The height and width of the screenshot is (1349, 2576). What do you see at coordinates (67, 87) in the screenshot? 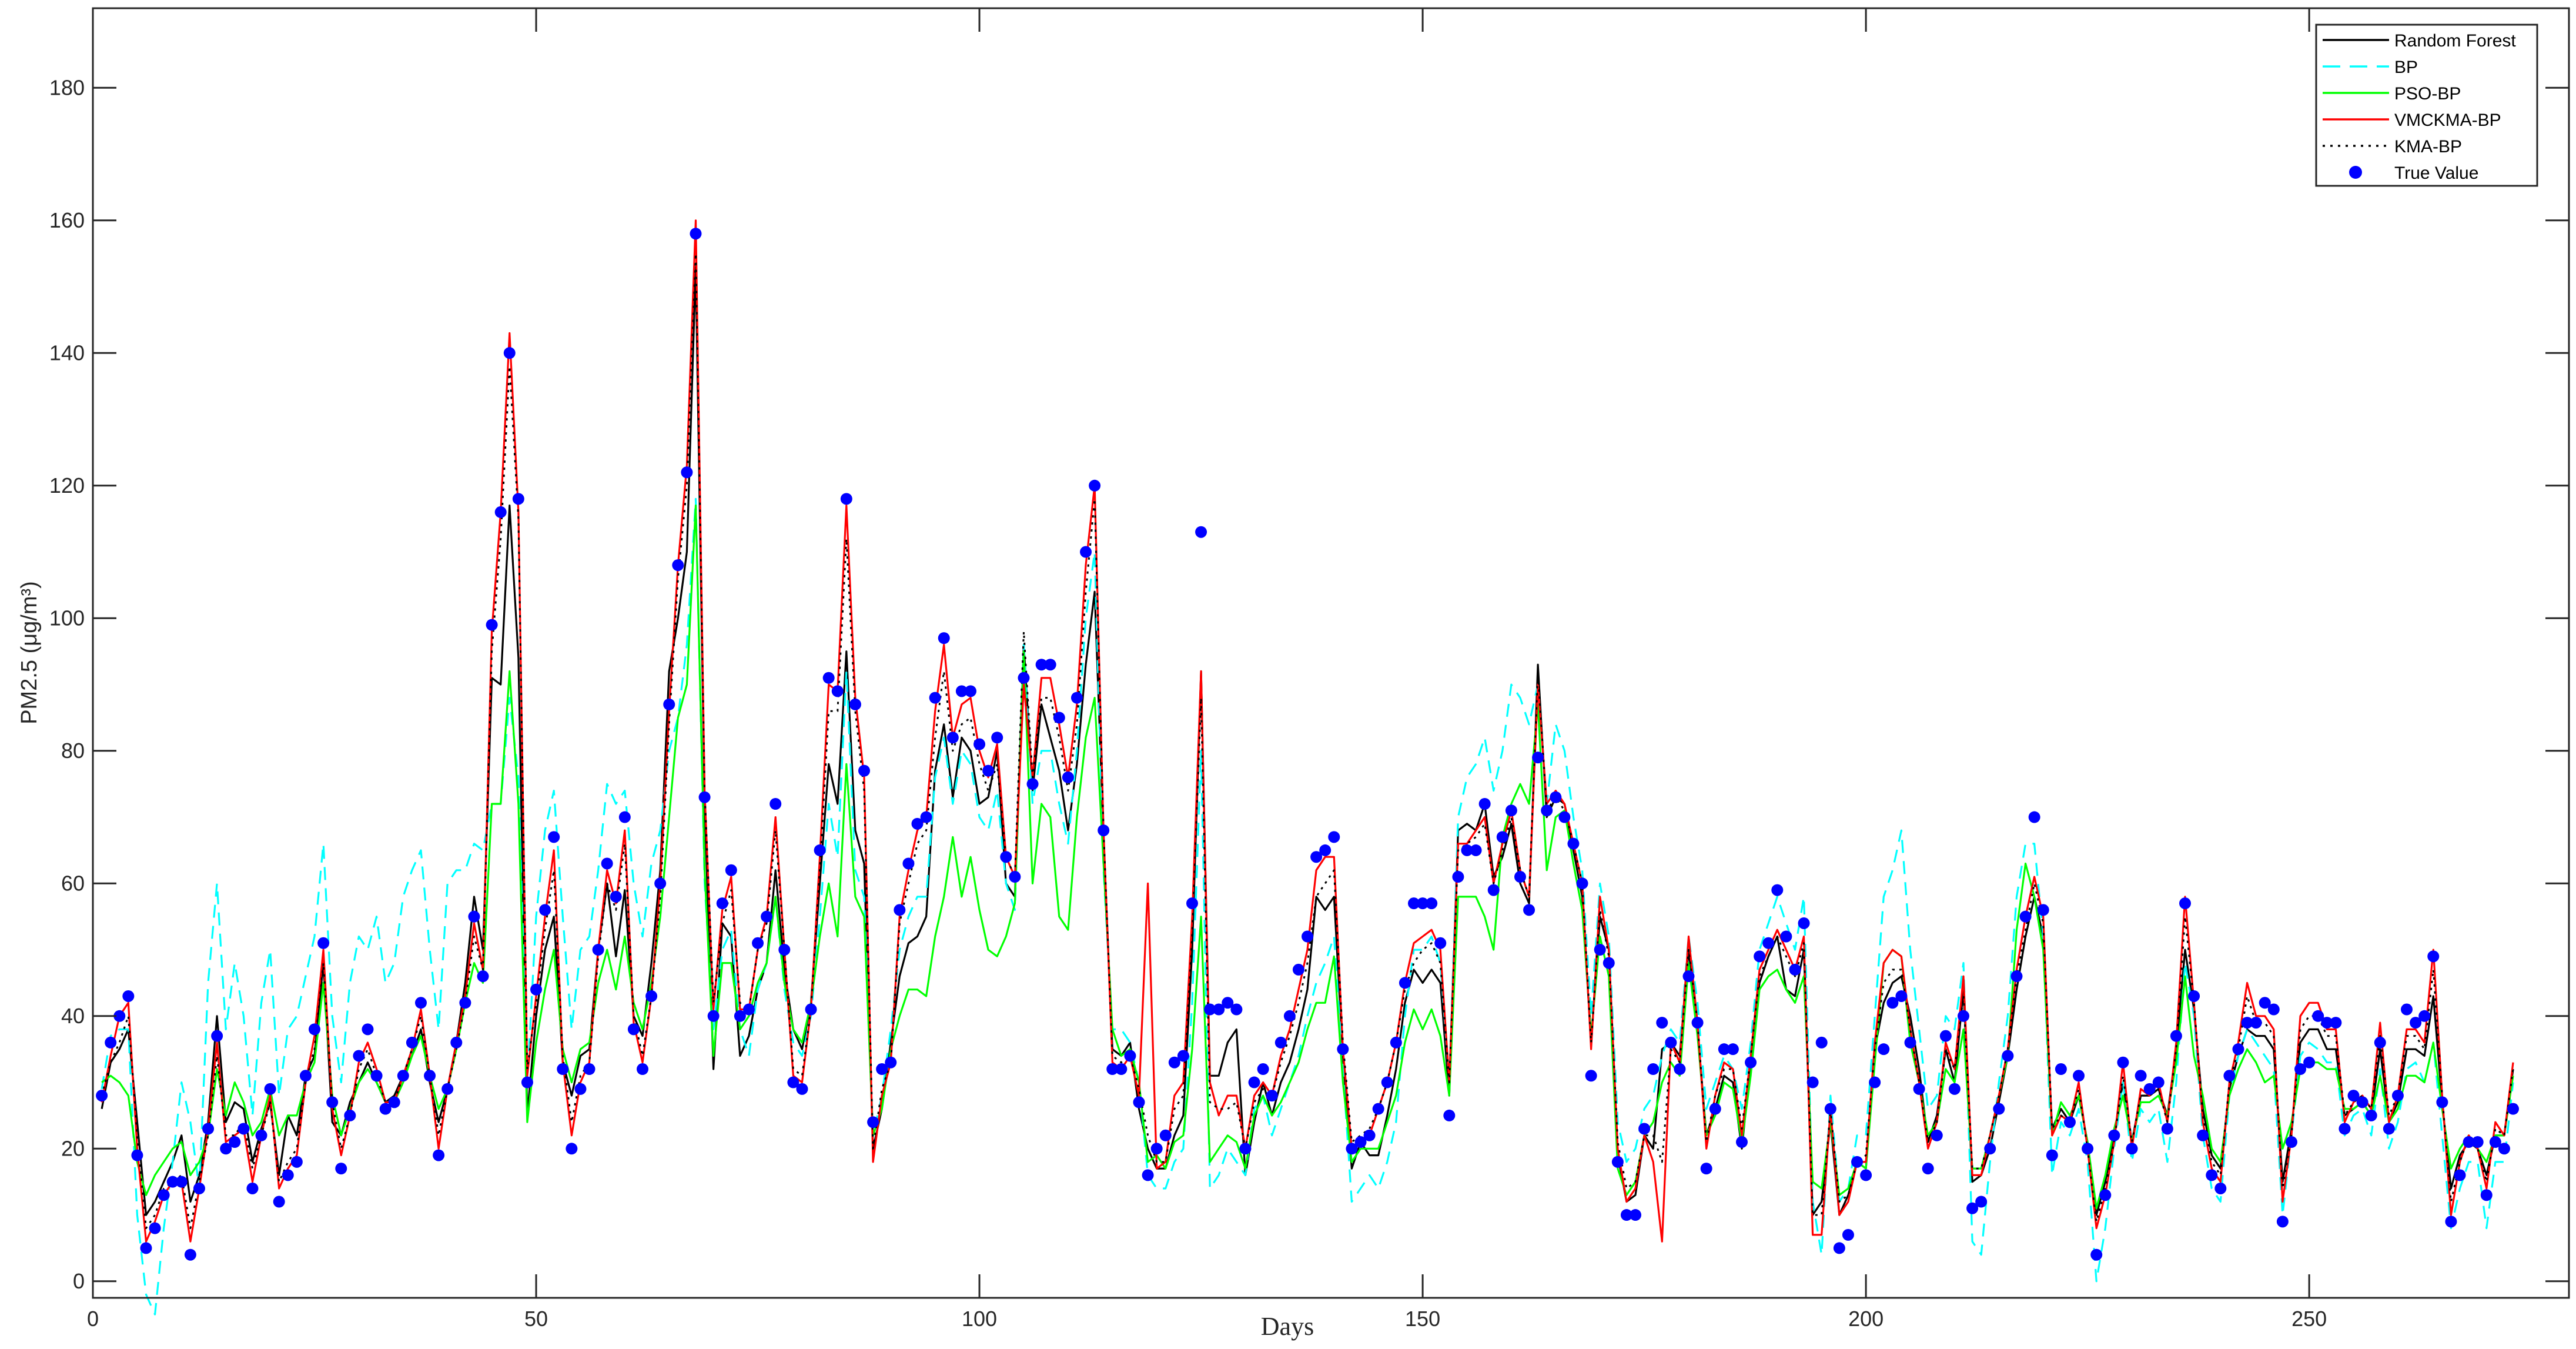
I see `y-tick-label: 180` at bounding box center [67, 87].